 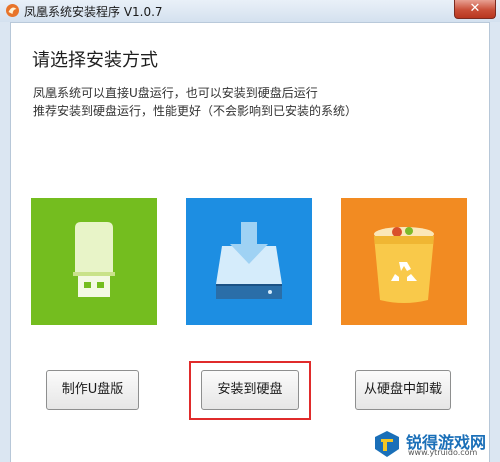 I want to click on window-frame-left, so click(x=5, y=242).